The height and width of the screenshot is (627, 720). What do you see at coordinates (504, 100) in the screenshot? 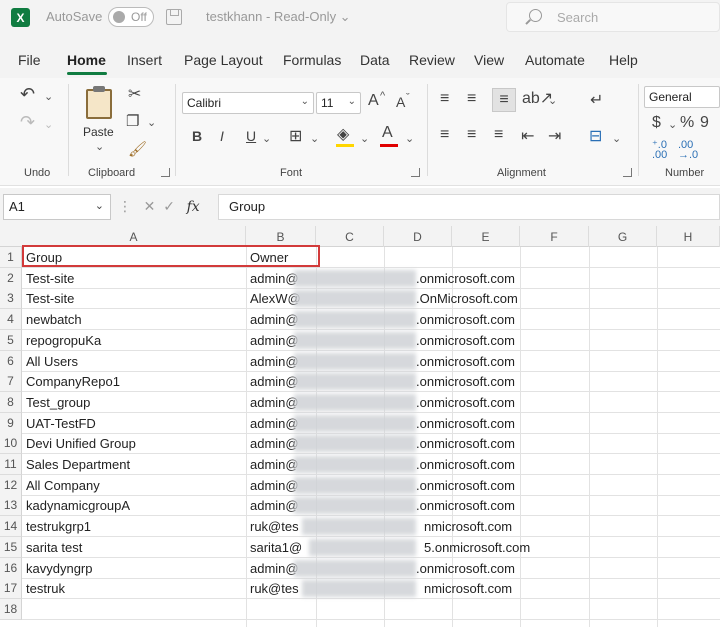
I see `align-bottom-icon: ≡` at bounding box center [504, 100].